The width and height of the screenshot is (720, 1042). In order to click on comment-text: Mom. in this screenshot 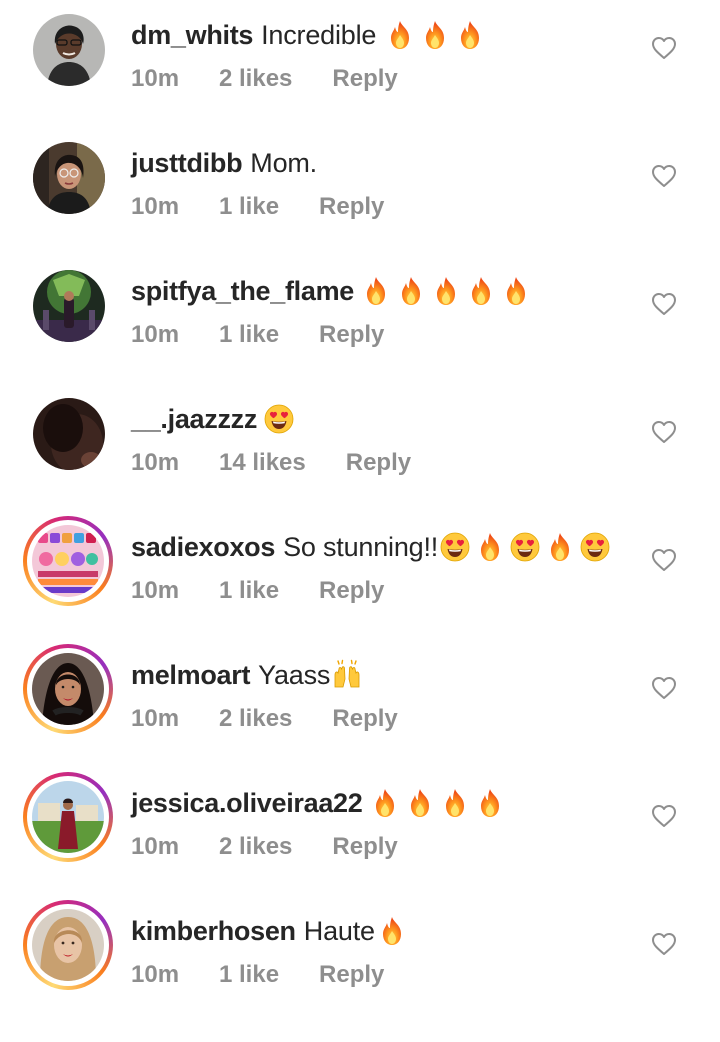, I will do `click(283, 163)`.